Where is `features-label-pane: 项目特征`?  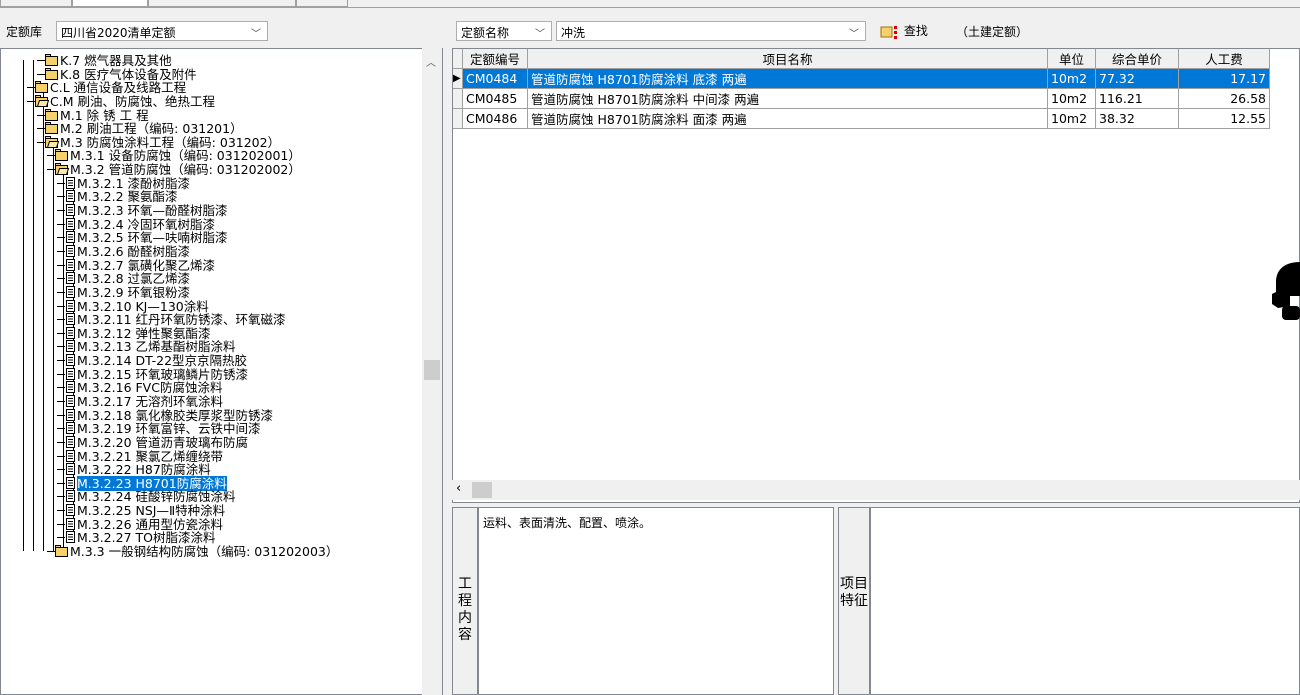 features-label-pane: 项目特征 is located at coordinates (854, 601).